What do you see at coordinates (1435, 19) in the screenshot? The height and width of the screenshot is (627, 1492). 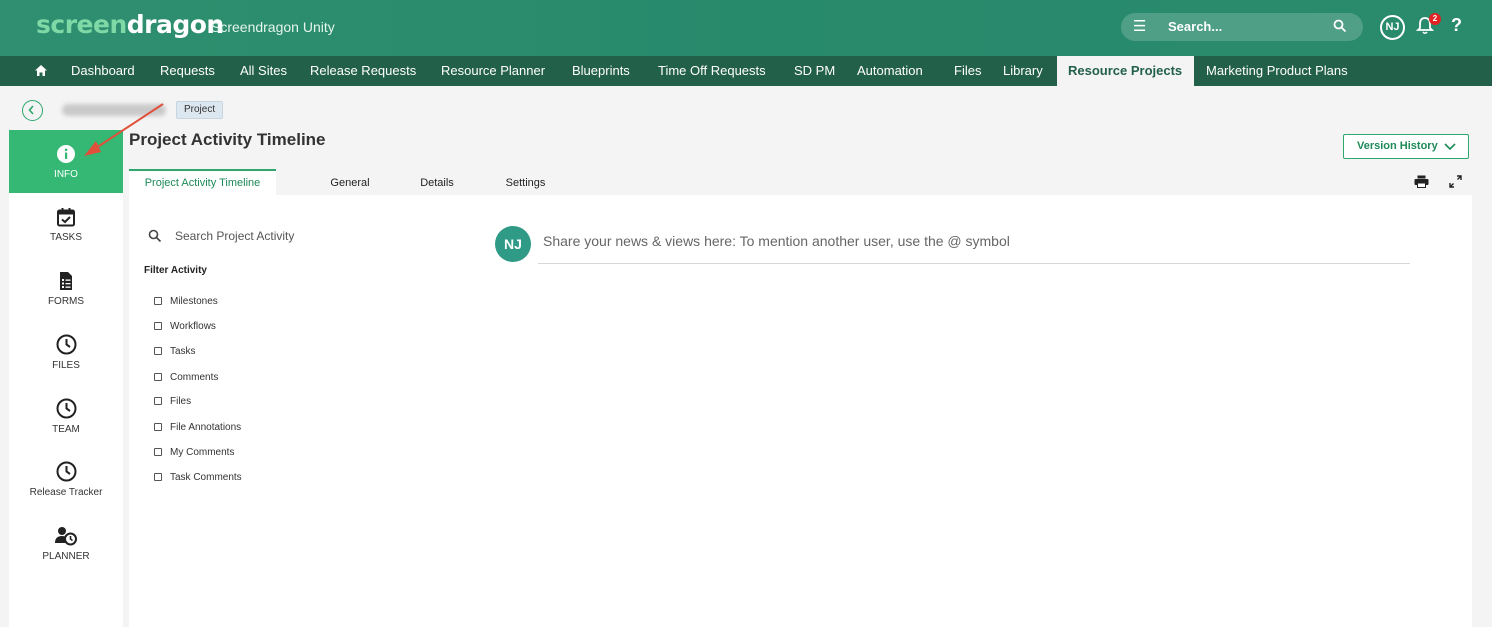 I see `notification-badge: 2` at bounding box center [1435, 19].